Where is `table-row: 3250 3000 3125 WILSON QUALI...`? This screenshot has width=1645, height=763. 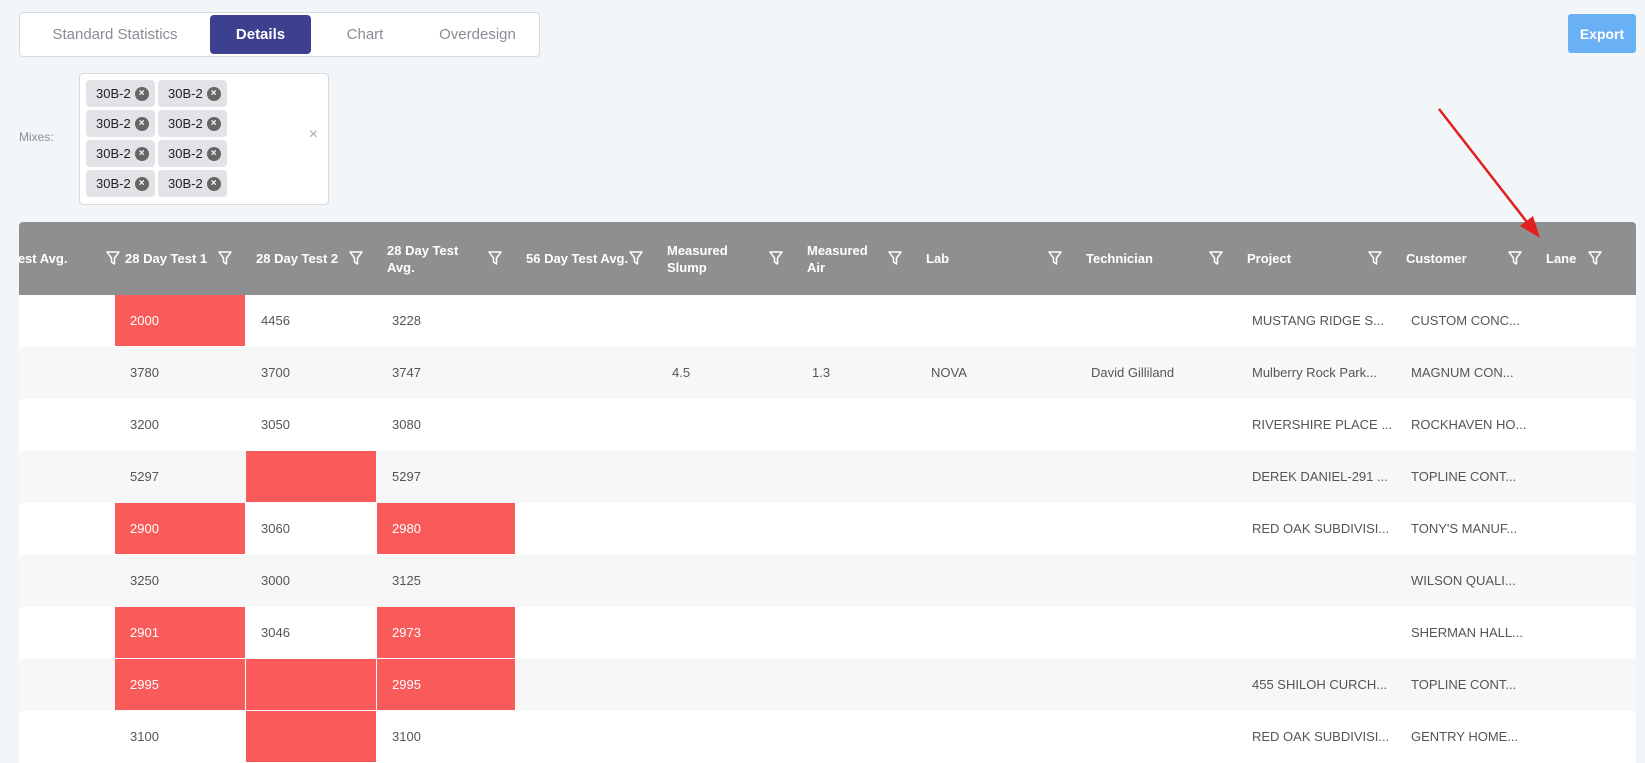 table-row: 3250 3000 3125 WILSON QUALI... is located at coordinates (827, 581).